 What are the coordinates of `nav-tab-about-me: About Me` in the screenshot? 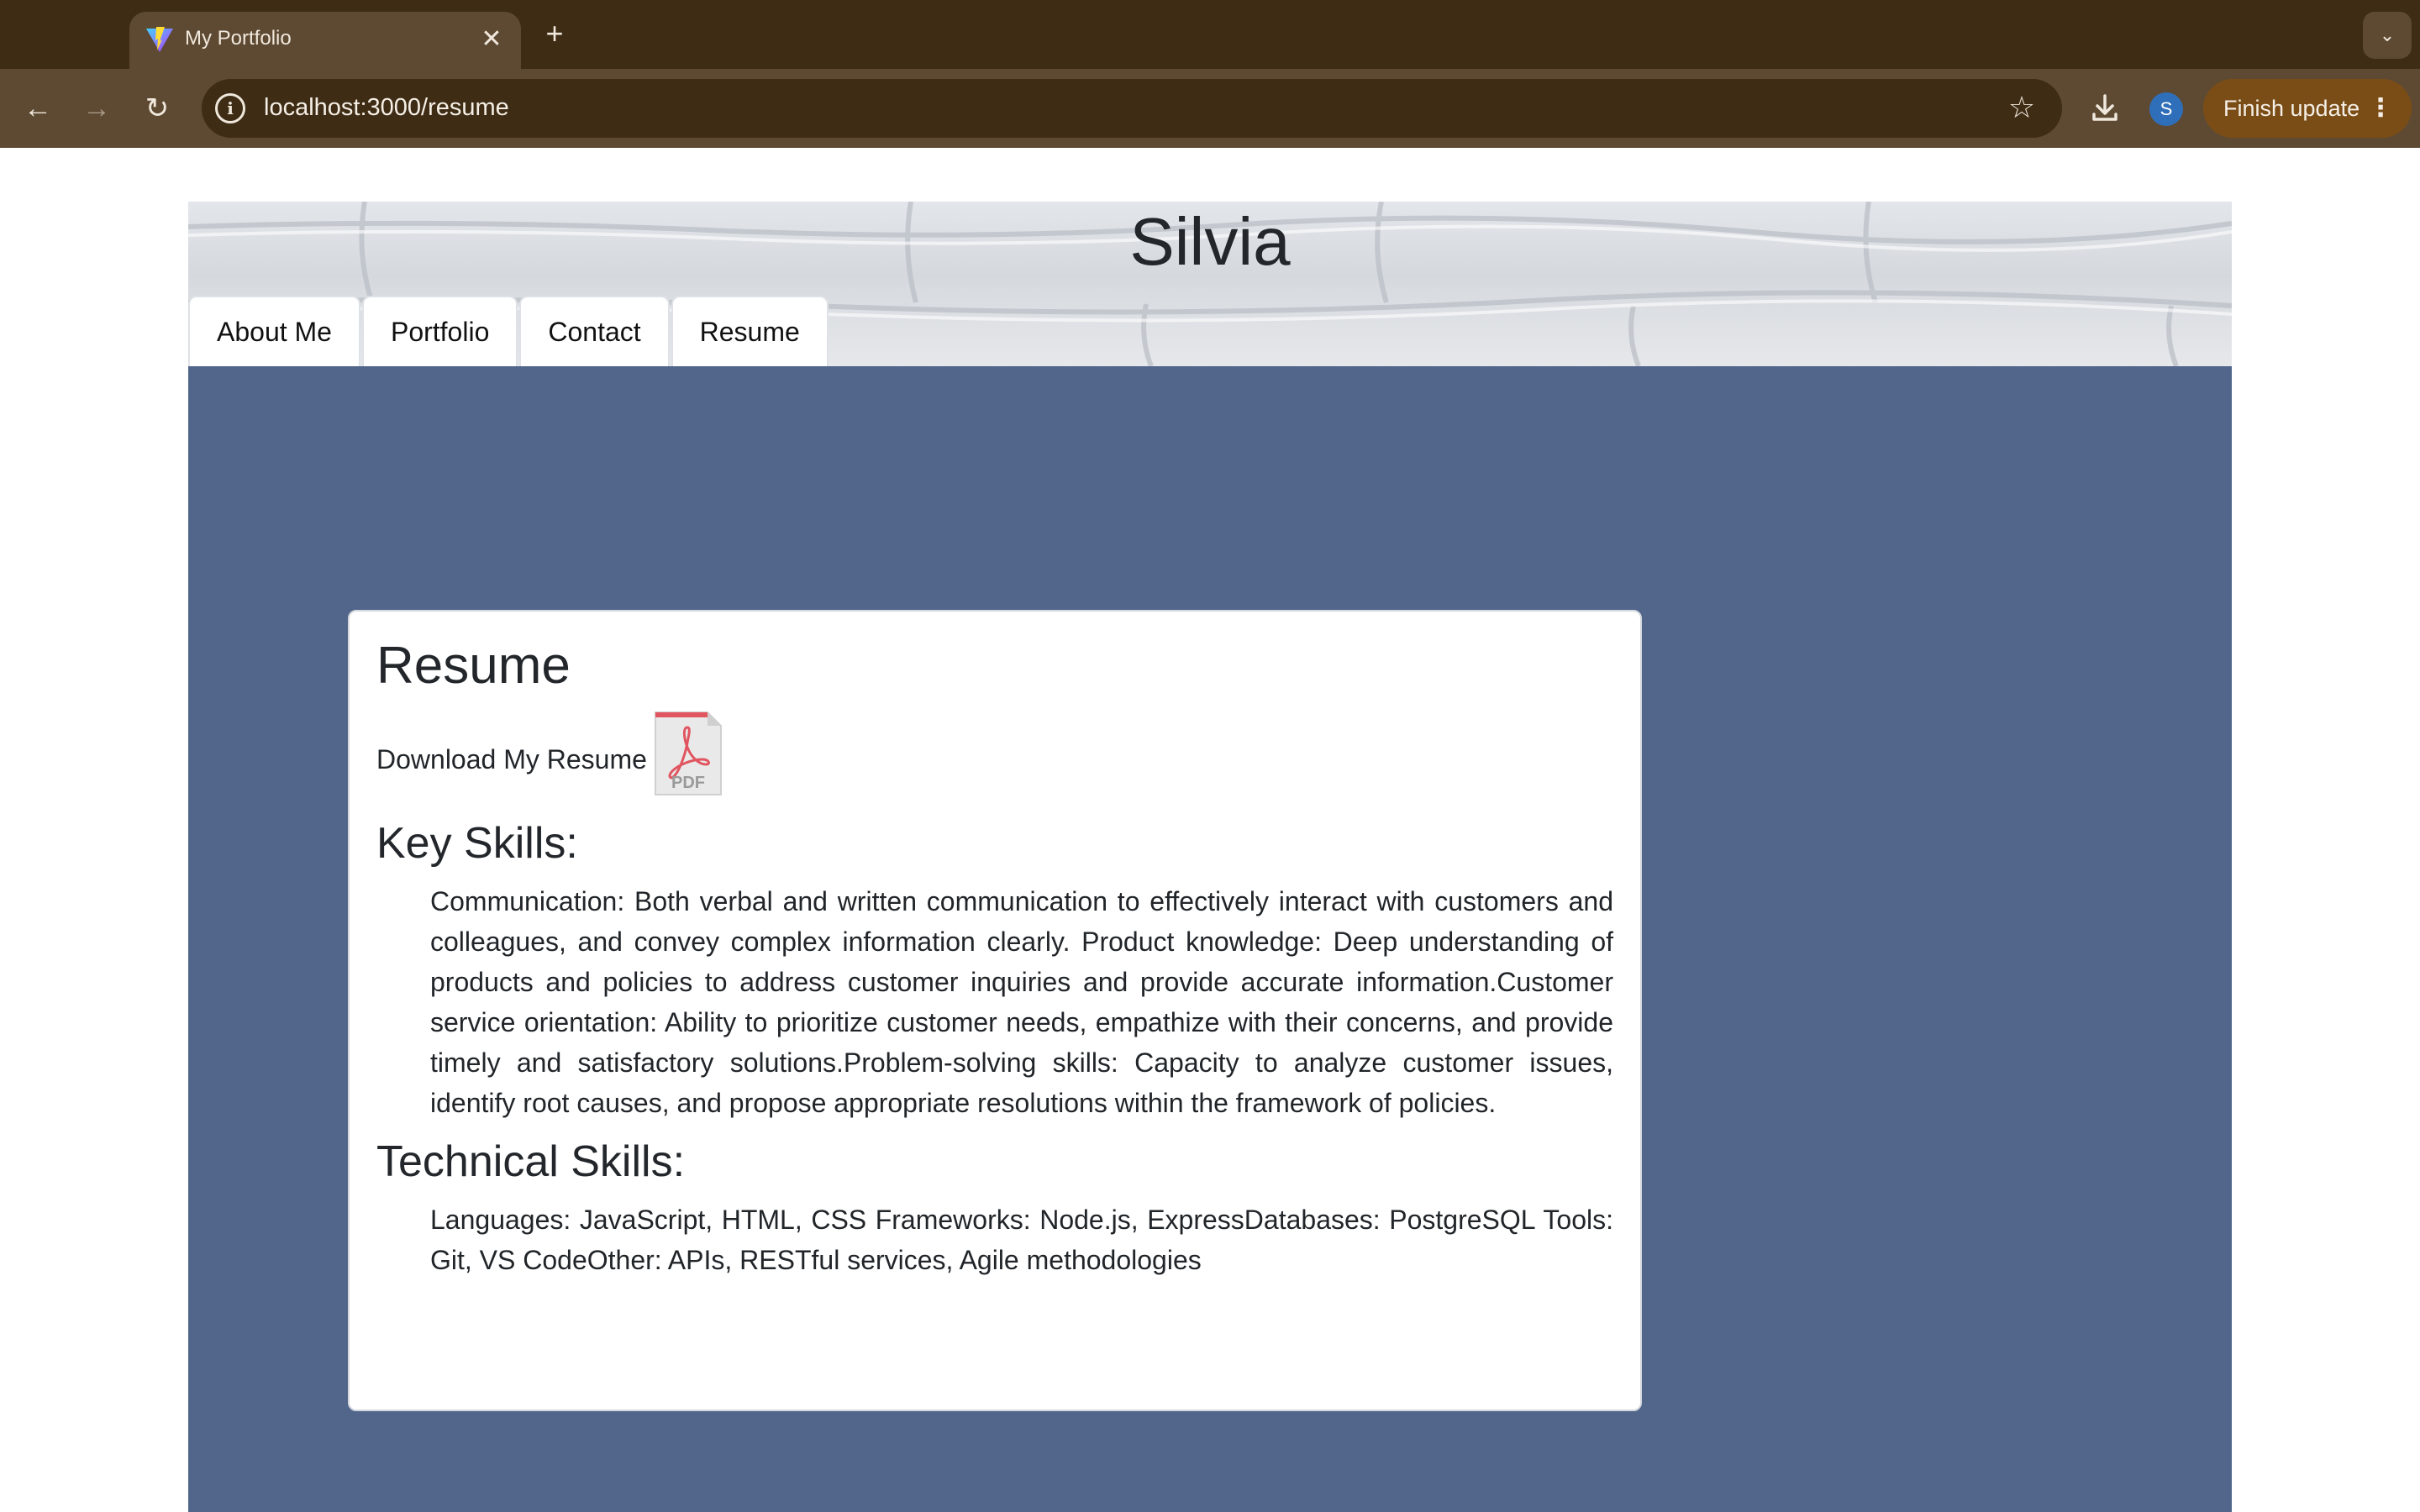 It's located at (274, 331).